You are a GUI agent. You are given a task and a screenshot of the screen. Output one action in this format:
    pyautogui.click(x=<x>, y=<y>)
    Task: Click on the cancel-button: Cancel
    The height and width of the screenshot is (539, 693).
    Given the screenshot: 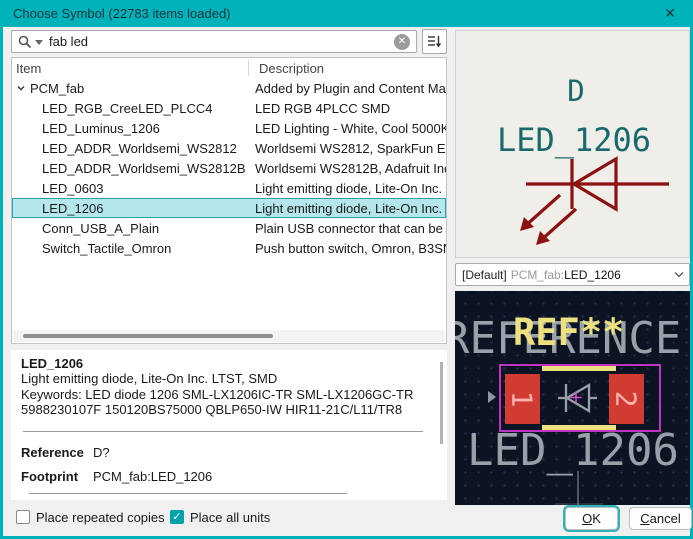 What is the action you would take?
    pyautogui.click(x=660, y=518)
    